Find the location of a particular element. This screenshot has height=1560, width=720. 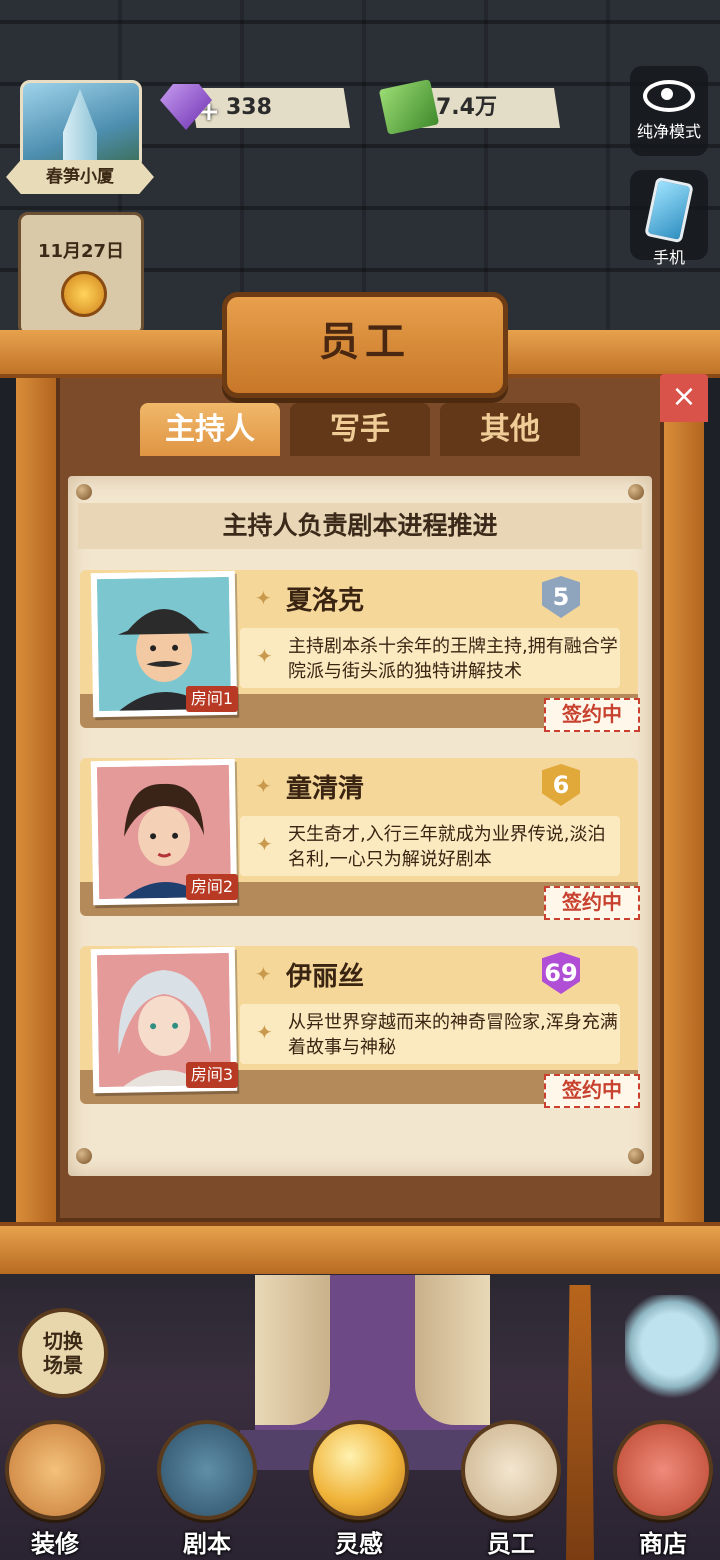

description-box: ✦ 天生奇才,入行三年就成为业界传说,淡泊名利,一心只为解说好剧本 is located at coordinates (430, 846).